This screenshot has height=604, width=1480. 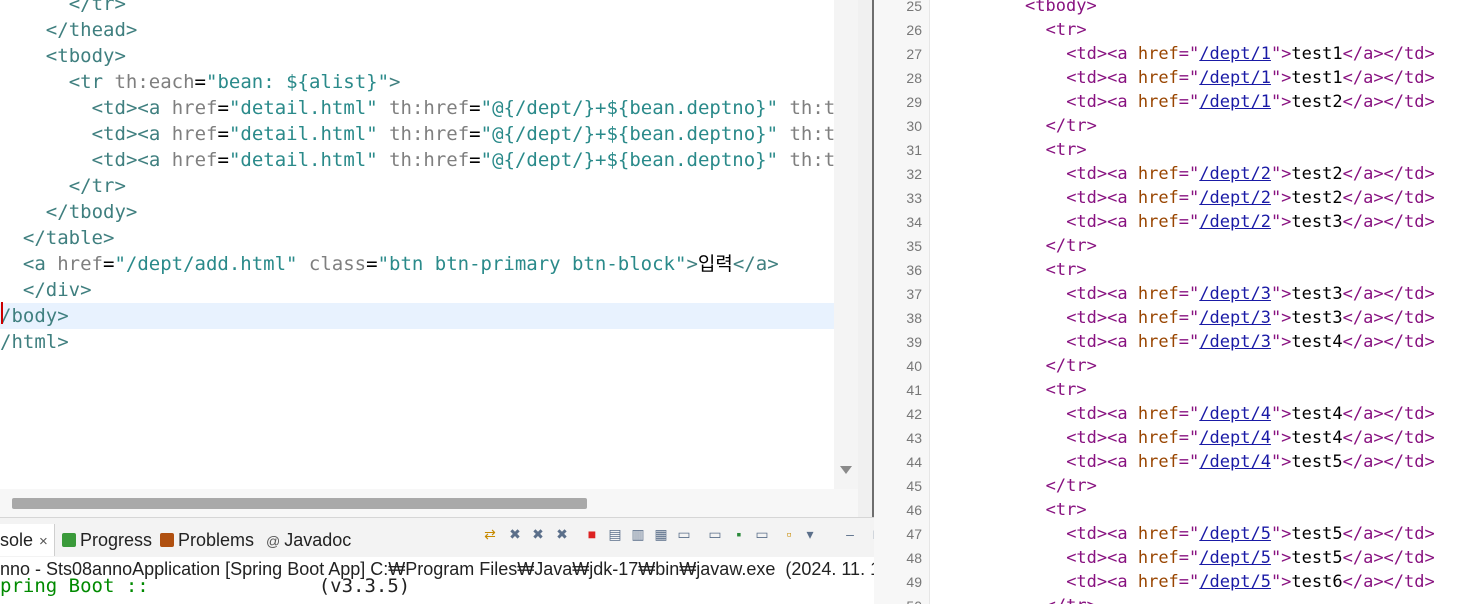 I want to click on tab-javadoc: @ Javadoc, so click(x=308, y=540).